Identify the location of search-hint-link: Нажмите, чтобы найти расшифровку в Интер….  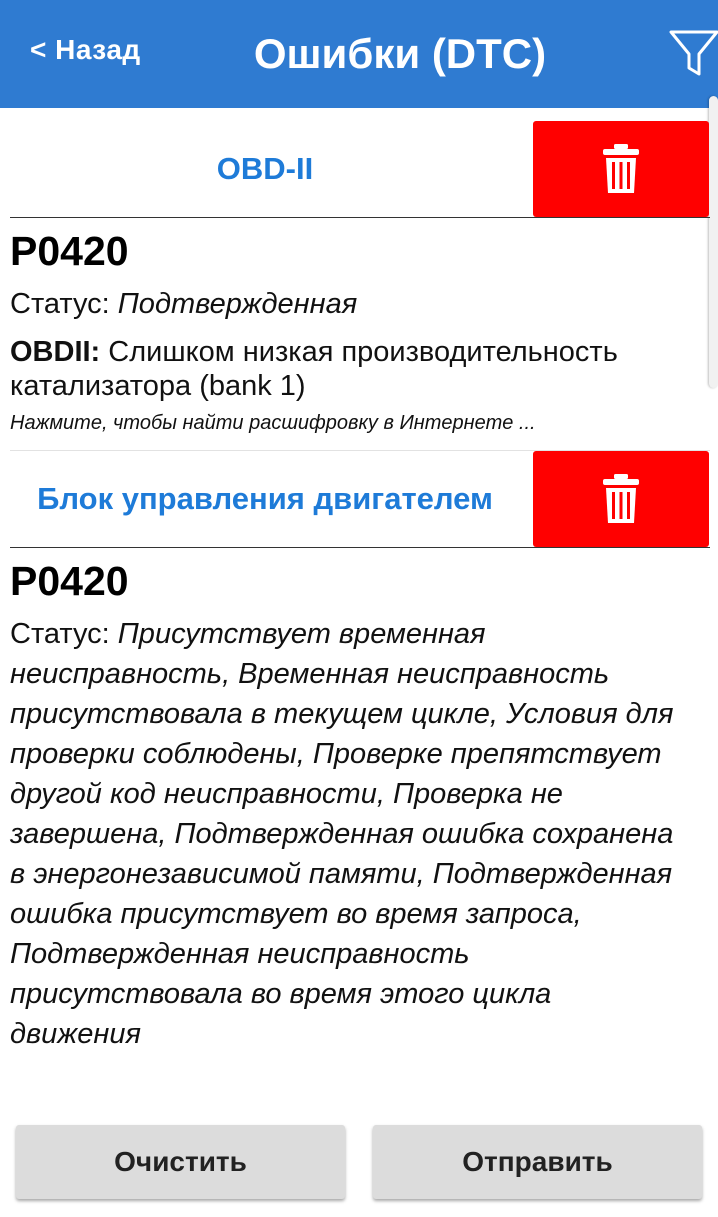
(273, 423).